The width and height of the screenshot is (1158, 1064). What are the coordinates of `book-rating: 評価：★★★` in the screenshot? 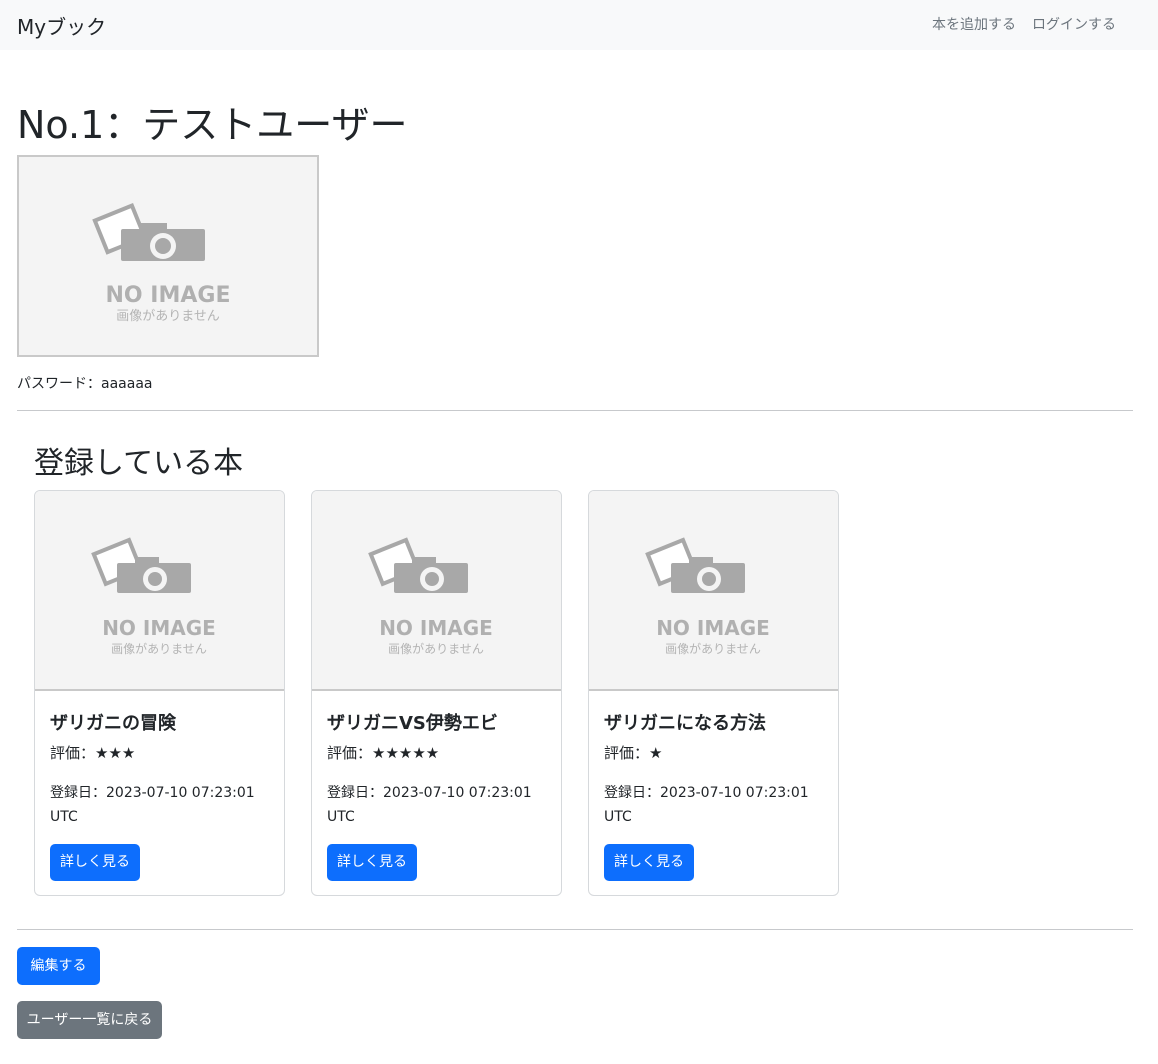 It's located at (93, 753).